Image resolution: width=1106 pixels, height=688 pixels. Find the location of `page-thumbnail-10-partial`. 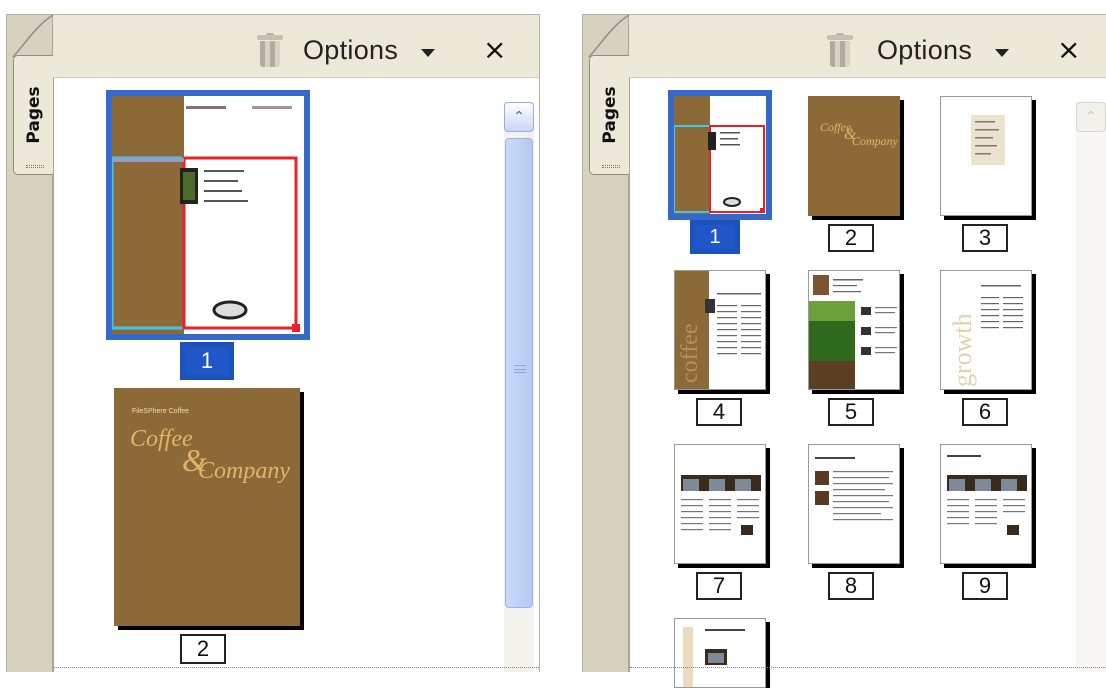

page-thumbnail-10-partial is located at coordinates (720, 653).